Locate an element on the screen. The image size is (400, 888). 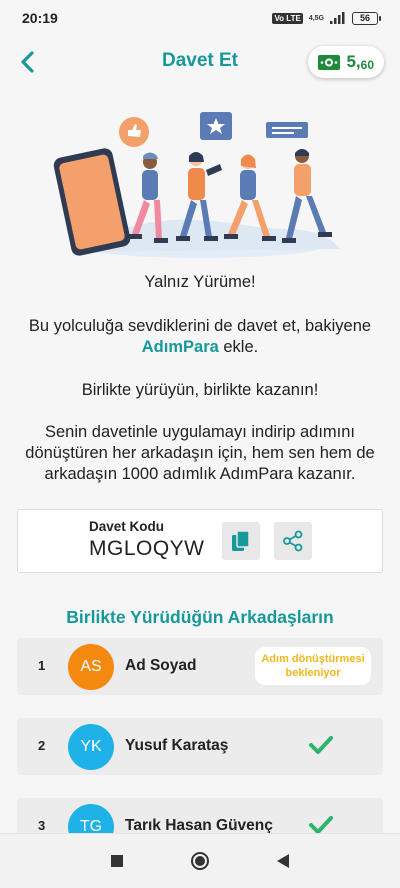
signal-icon is located at coordinates (337, 18).